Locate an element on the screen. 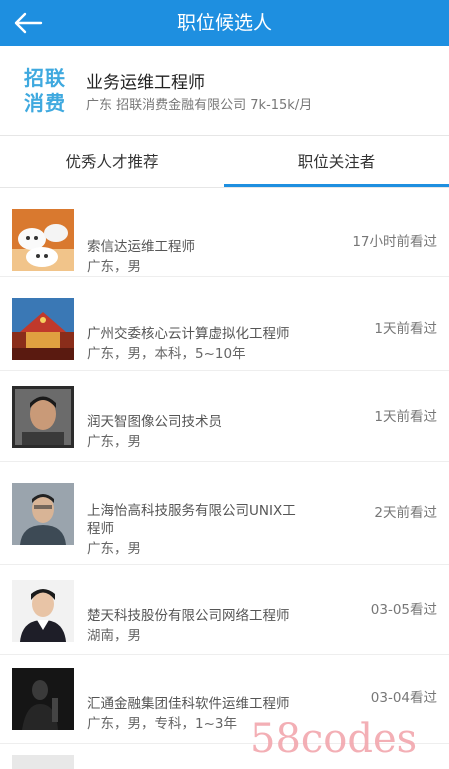 This screenshot has height=769, width=449. list-item: 上海怡高科技服务有限公司UNIX工 程师 广东，男 2天前看过 is located at coordinates (224, 514).